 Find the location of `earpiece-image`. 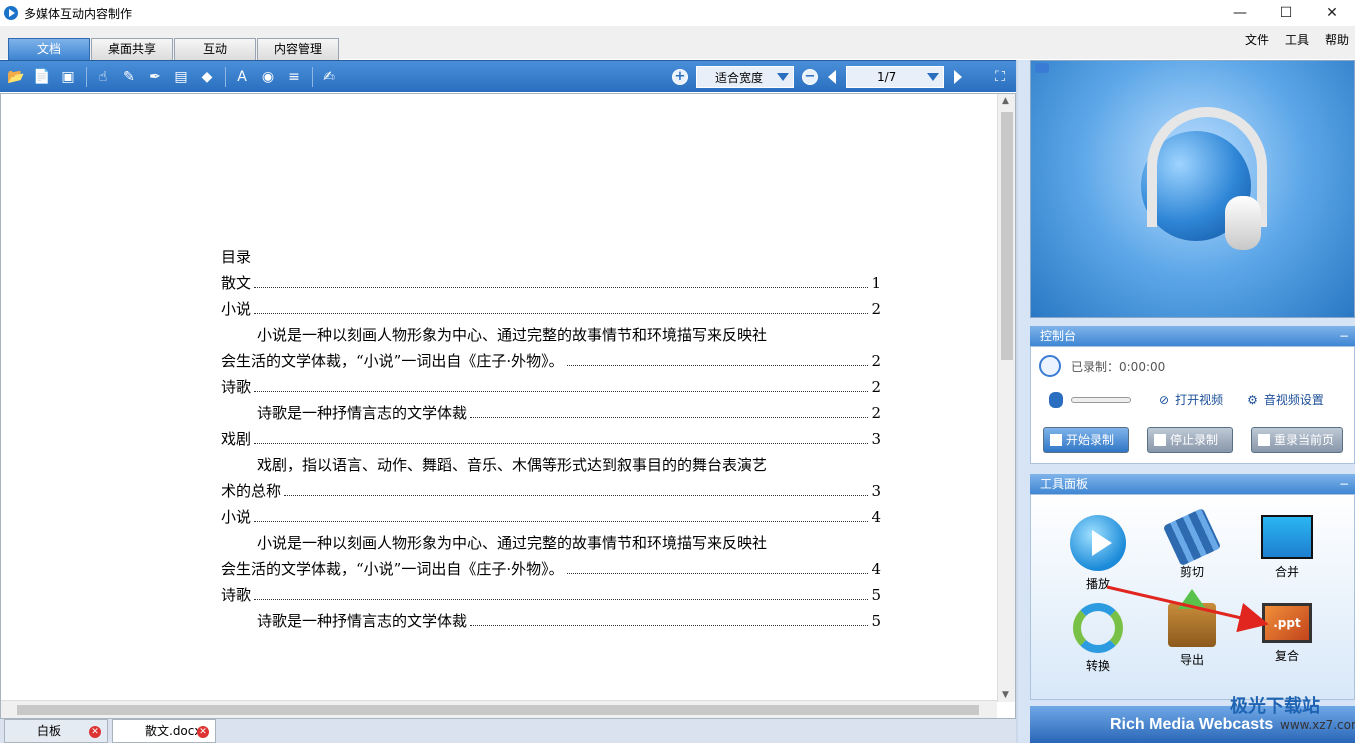

earpiece-image is located at coordinates (1243, 223).